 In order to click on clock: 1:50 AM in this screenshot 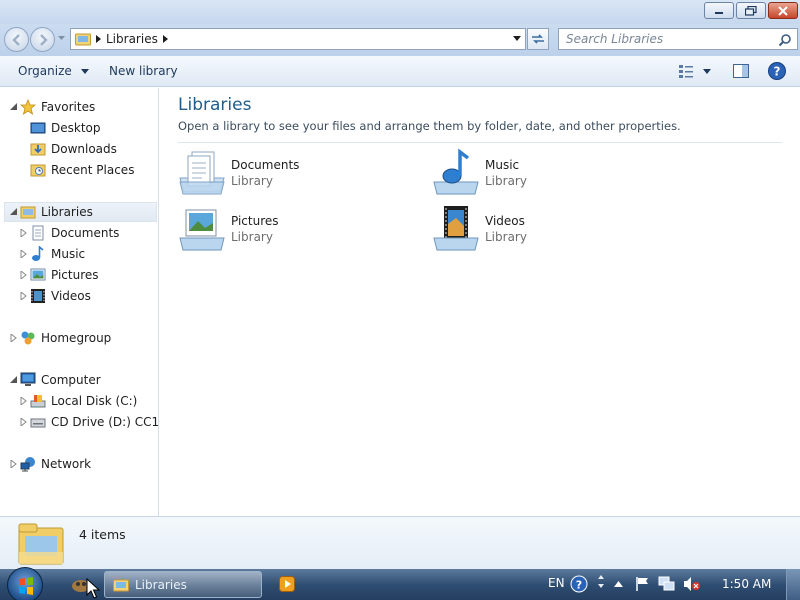, I will do `click(746, 584)`.